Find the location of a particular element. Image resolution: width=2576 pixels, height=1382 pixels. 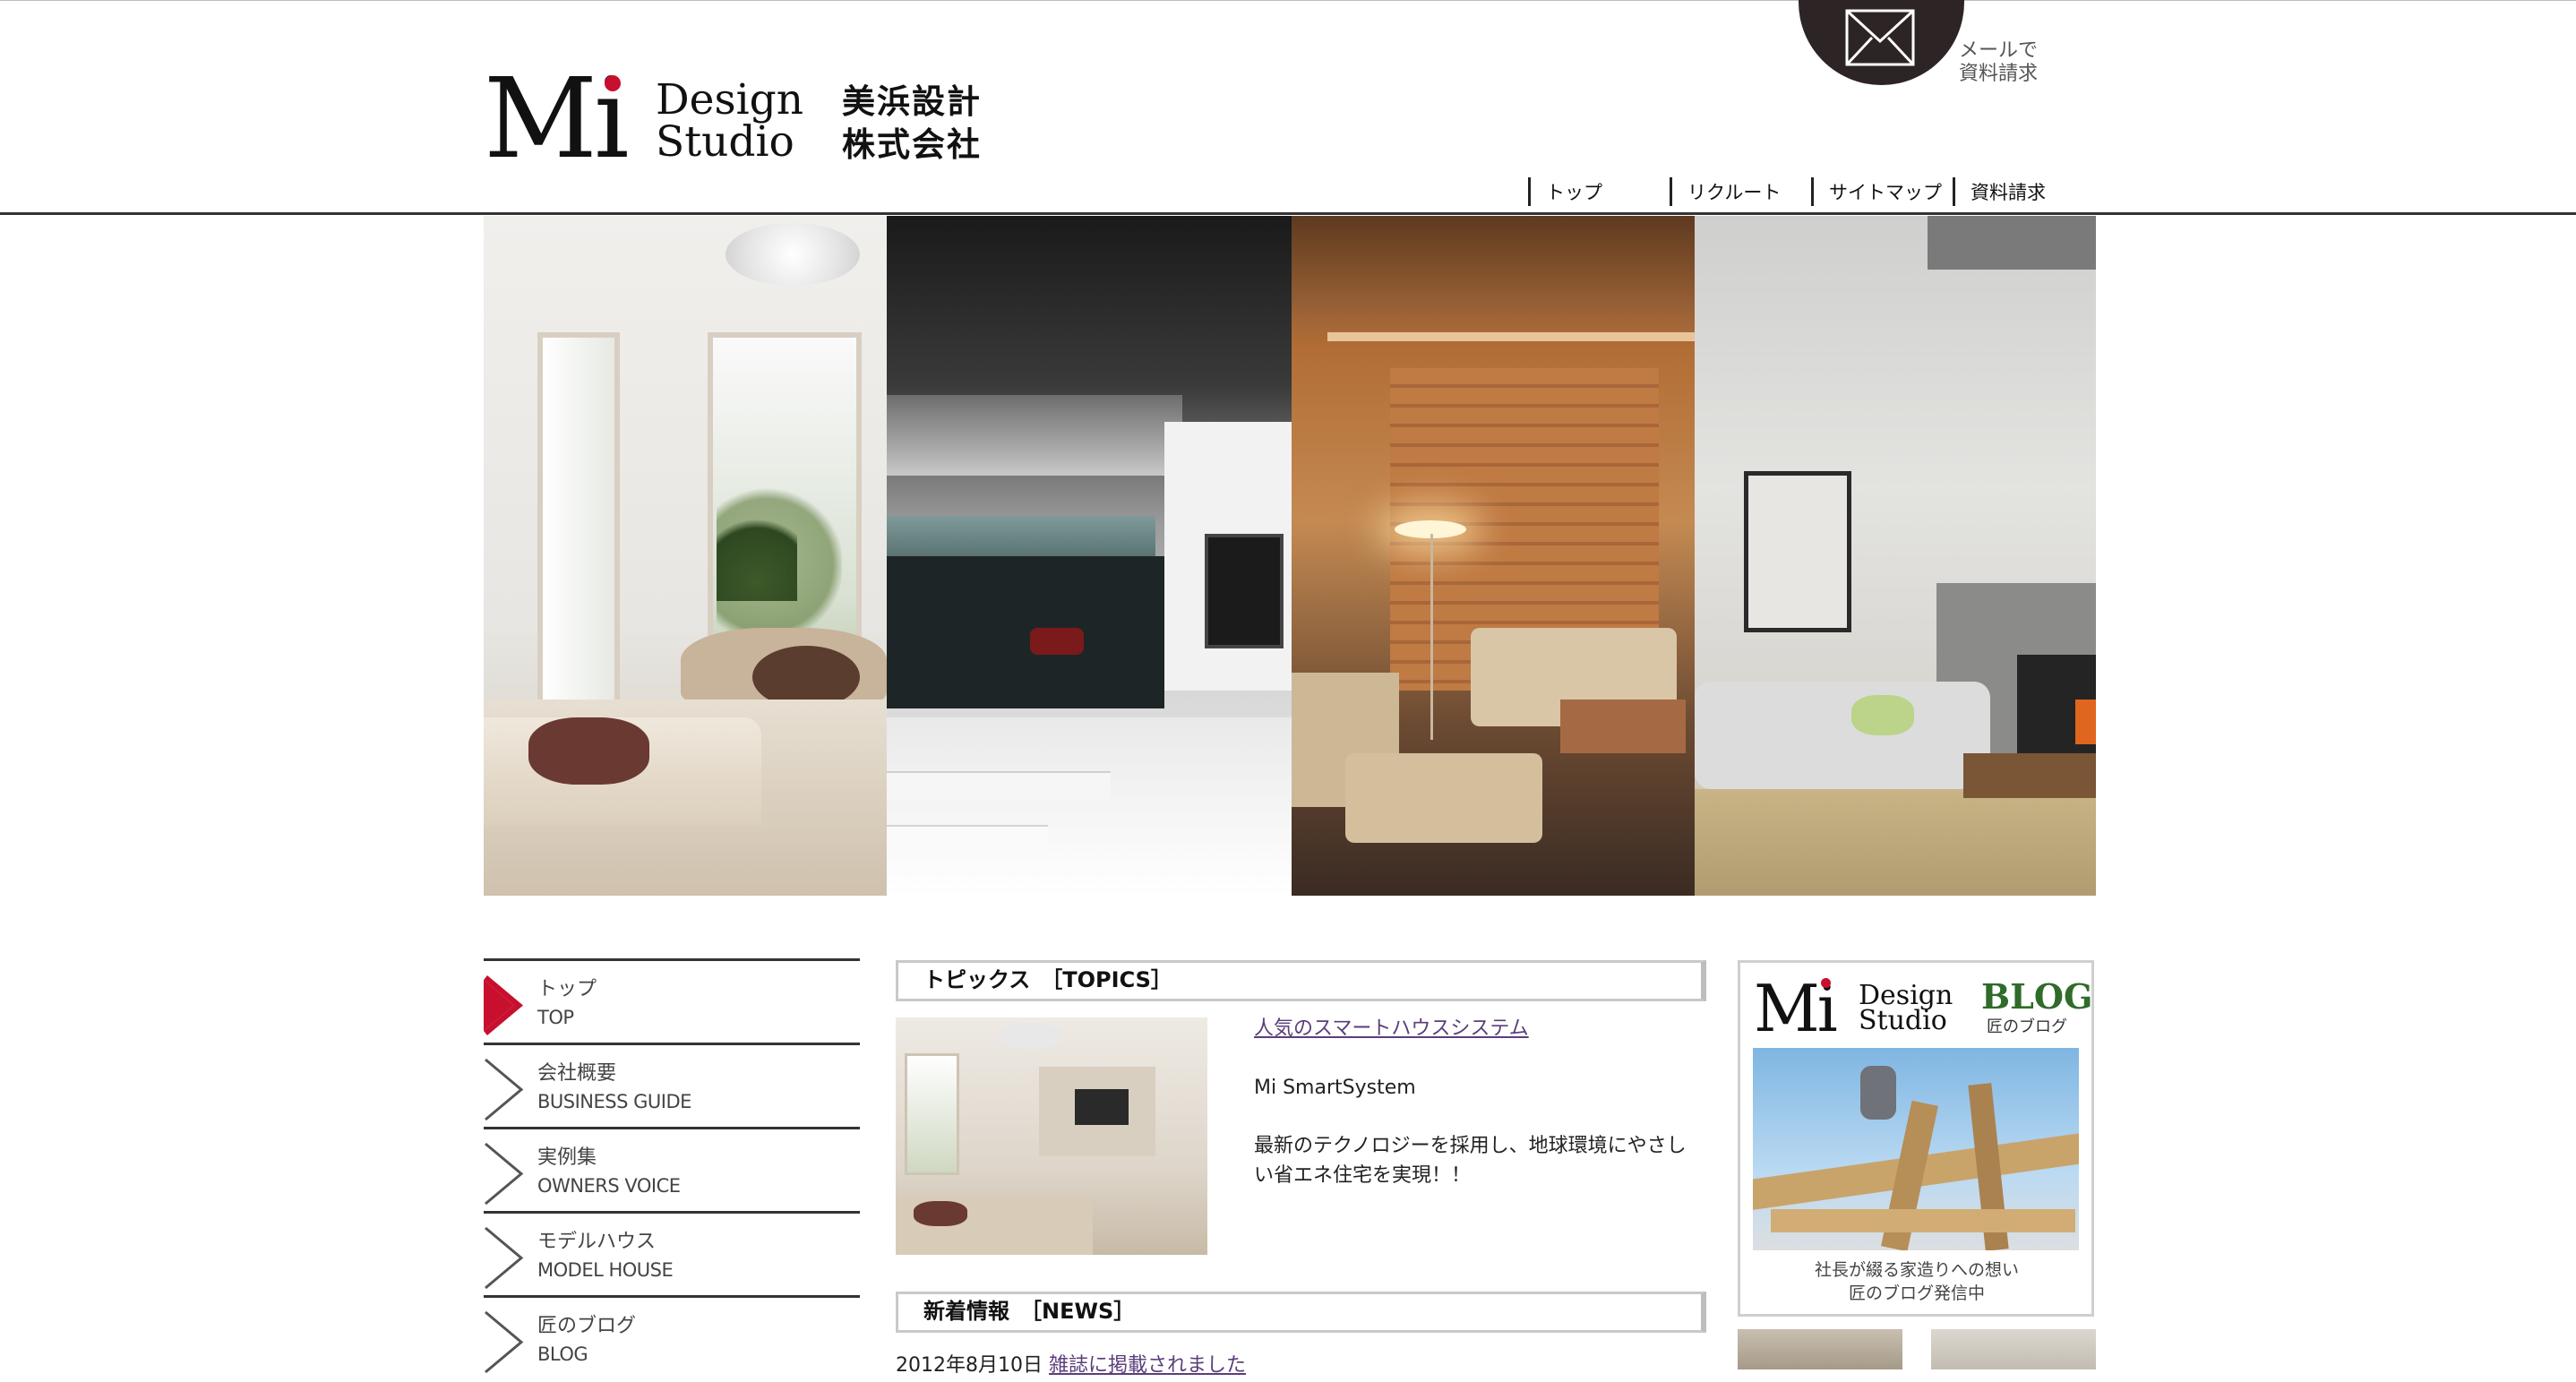

hero-panel-grey is located at coordinates (1895, 556).